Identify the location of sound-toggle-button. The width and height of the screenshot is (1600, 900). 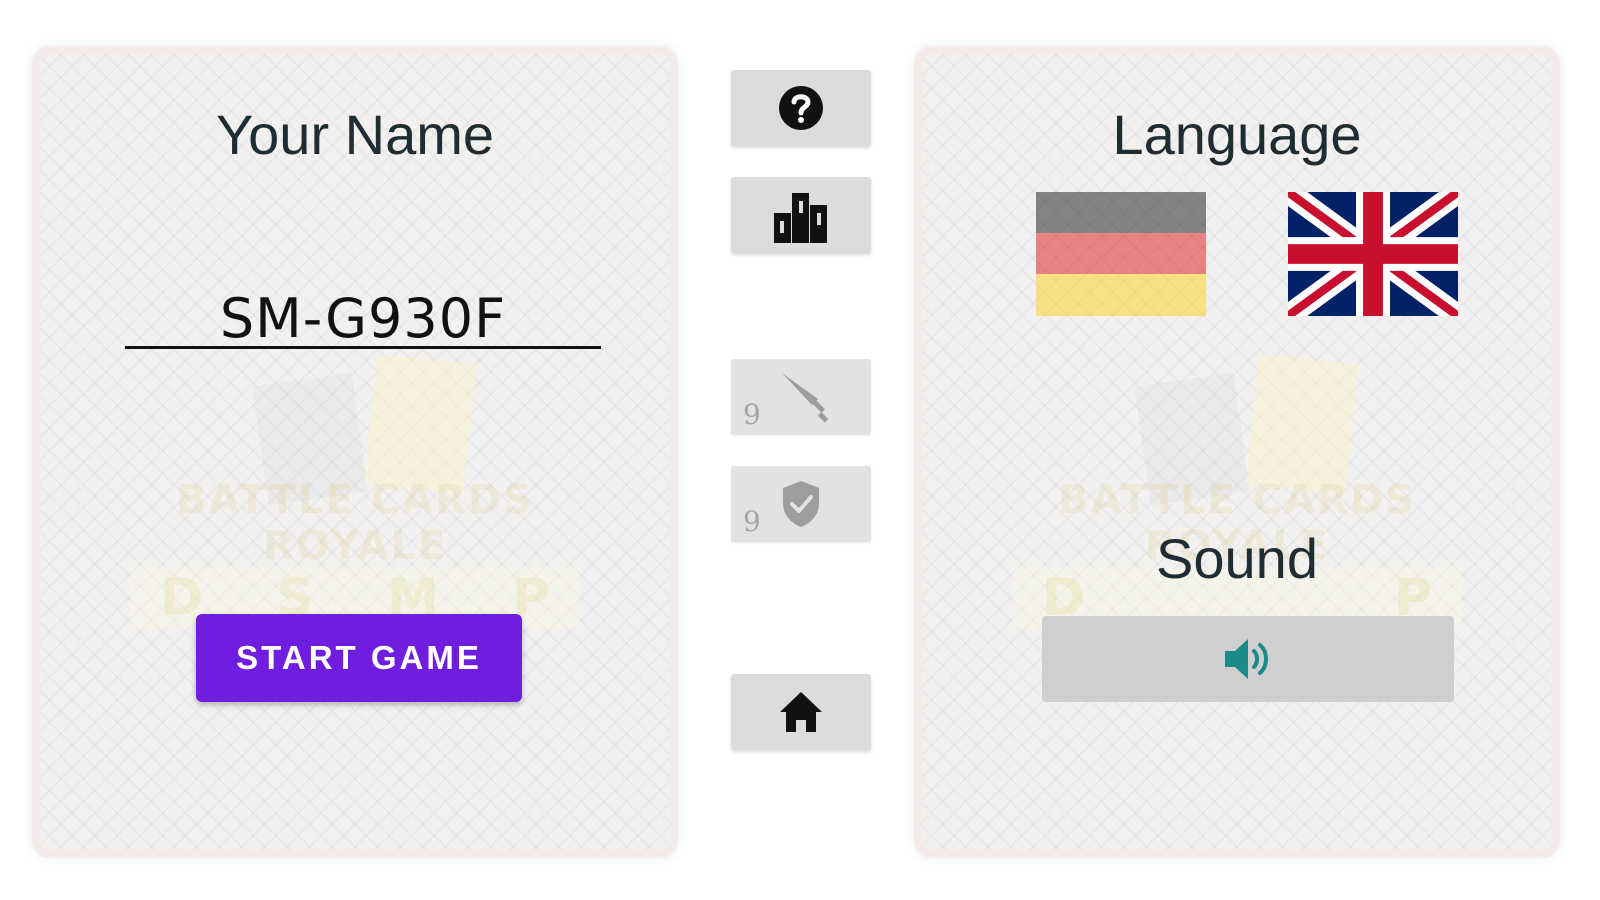
(1248, 659).